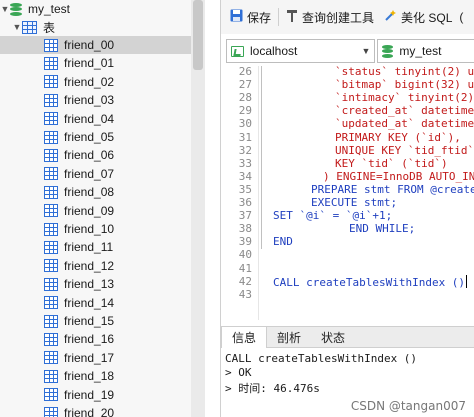 The width and height of the screenshot is (474, 417). What do you see at coordinates (420, 51) in the screenshot?
I see `database-select-value: my_test` at bounding box center [420, 51].